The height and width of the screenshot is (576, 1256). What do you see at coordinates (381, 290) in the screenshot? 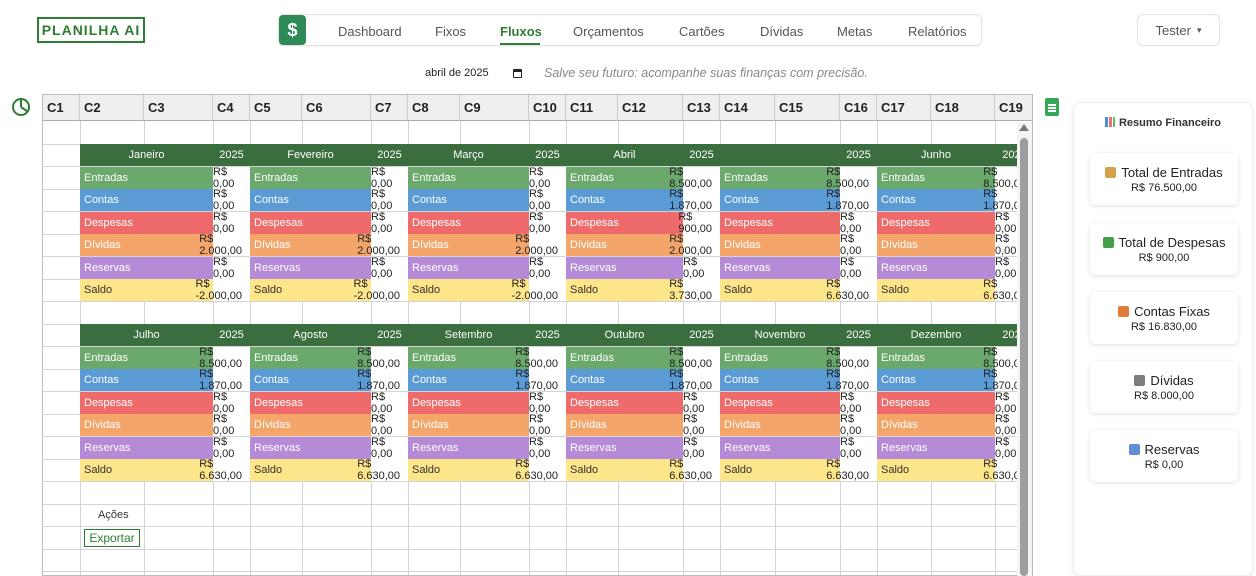
I see `value-cell: R$ -2.000,00` at bounding box center [381, 290].